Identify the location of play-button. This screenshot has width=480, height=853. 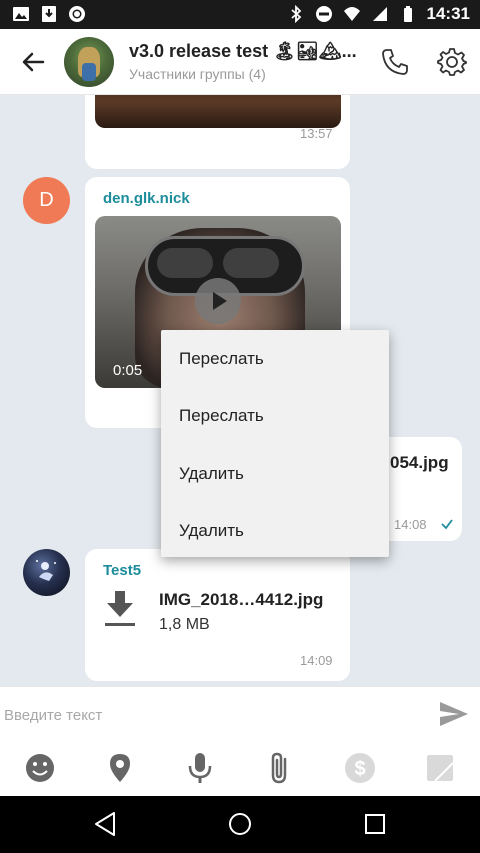
(218, 301).